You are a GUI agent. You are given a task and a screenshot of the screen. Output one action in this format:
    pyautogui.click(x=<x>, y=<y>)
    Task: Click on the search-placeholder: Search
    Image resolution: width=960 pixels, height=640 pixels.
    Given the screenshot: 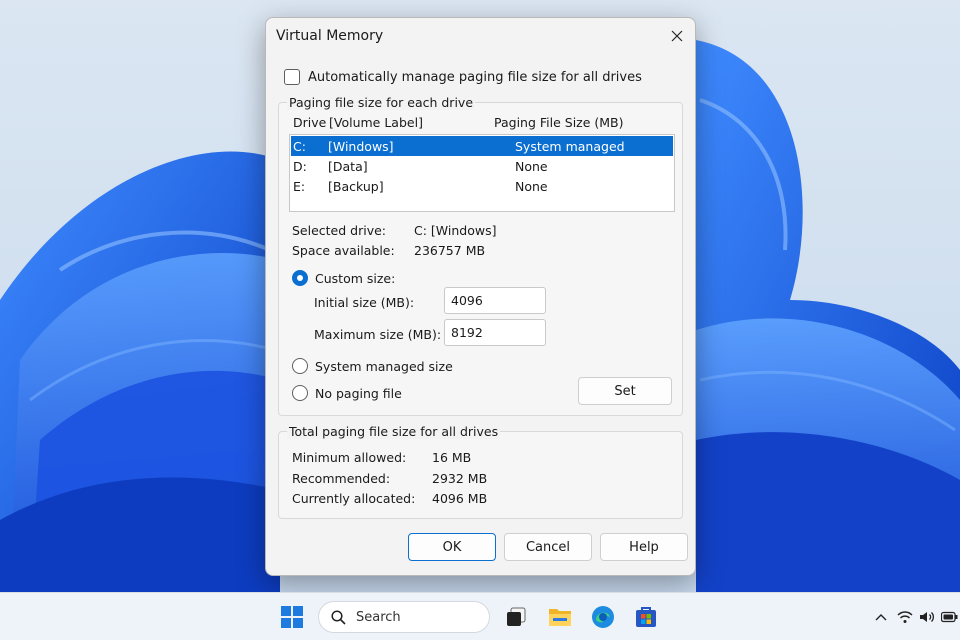 What is the action you would take?
    pyautogui.click(x=378, y=617)
    